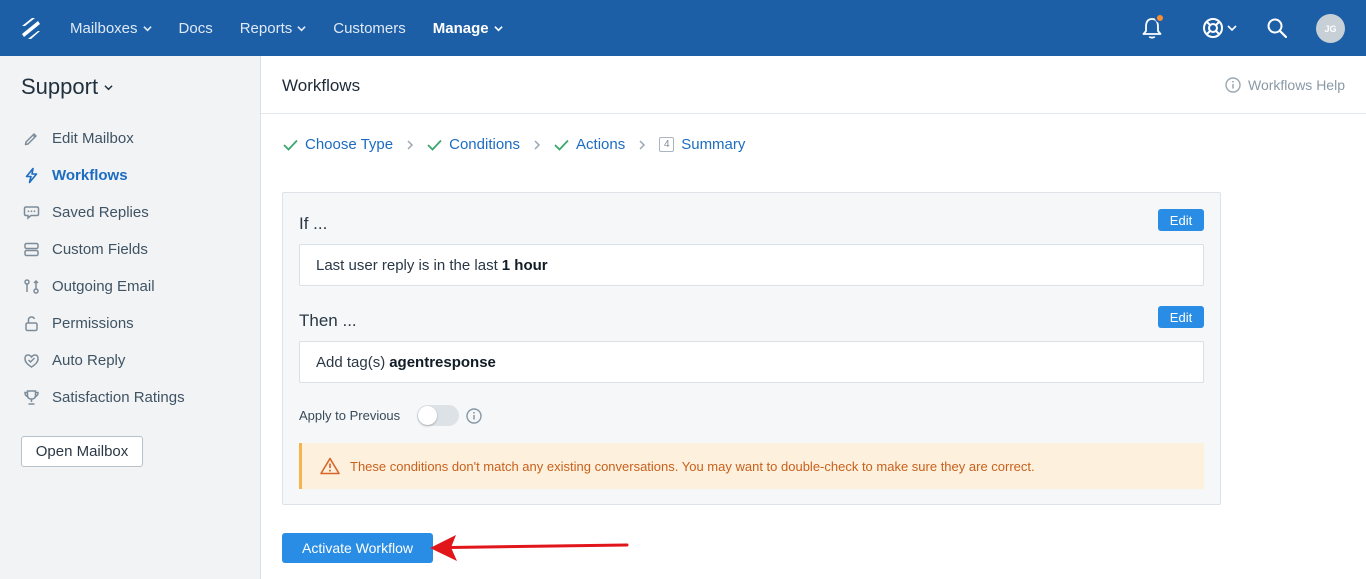 The width and height of the screenshot is (1366, 579). I want to click on sidebar-item-custom-fields: Custom Fields, so click(103, 249).